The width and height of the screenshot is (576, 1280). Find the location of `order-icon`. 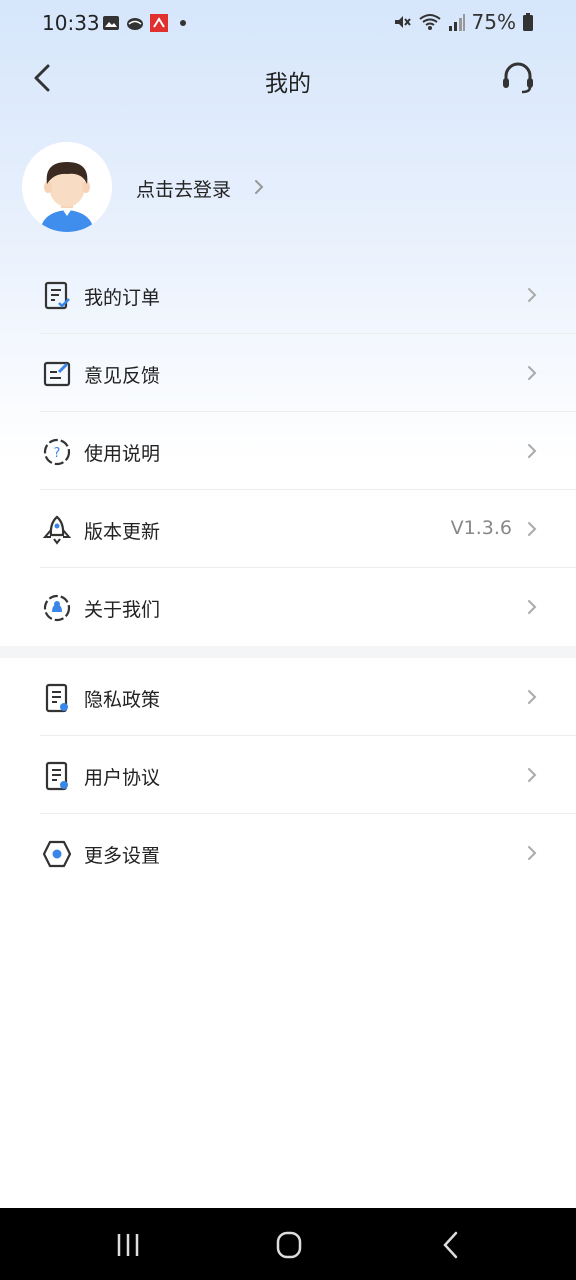

order-icon is located at coordinates (57, 295).